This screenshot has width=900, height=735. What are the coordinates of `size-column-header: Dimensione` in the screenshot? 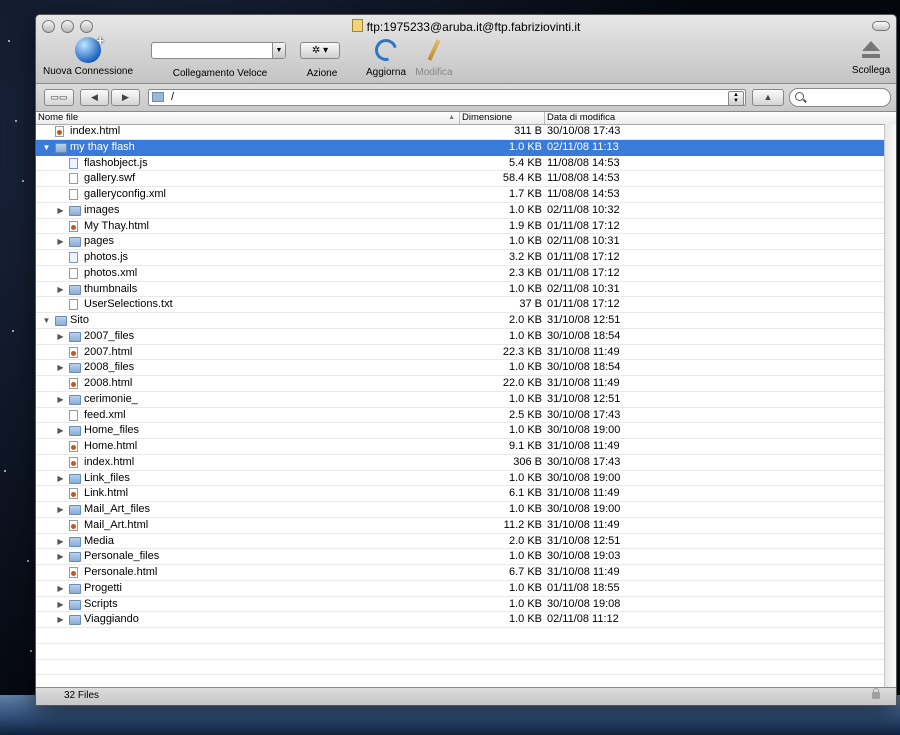 It's located at (502, 118).